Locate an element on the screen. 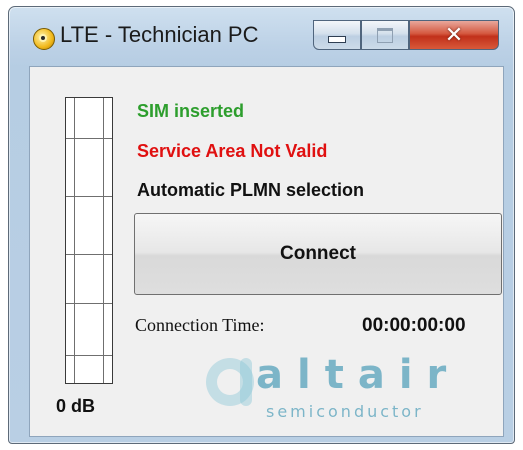  company-logo: altair semiconductor is located at coordinates (345, 392).